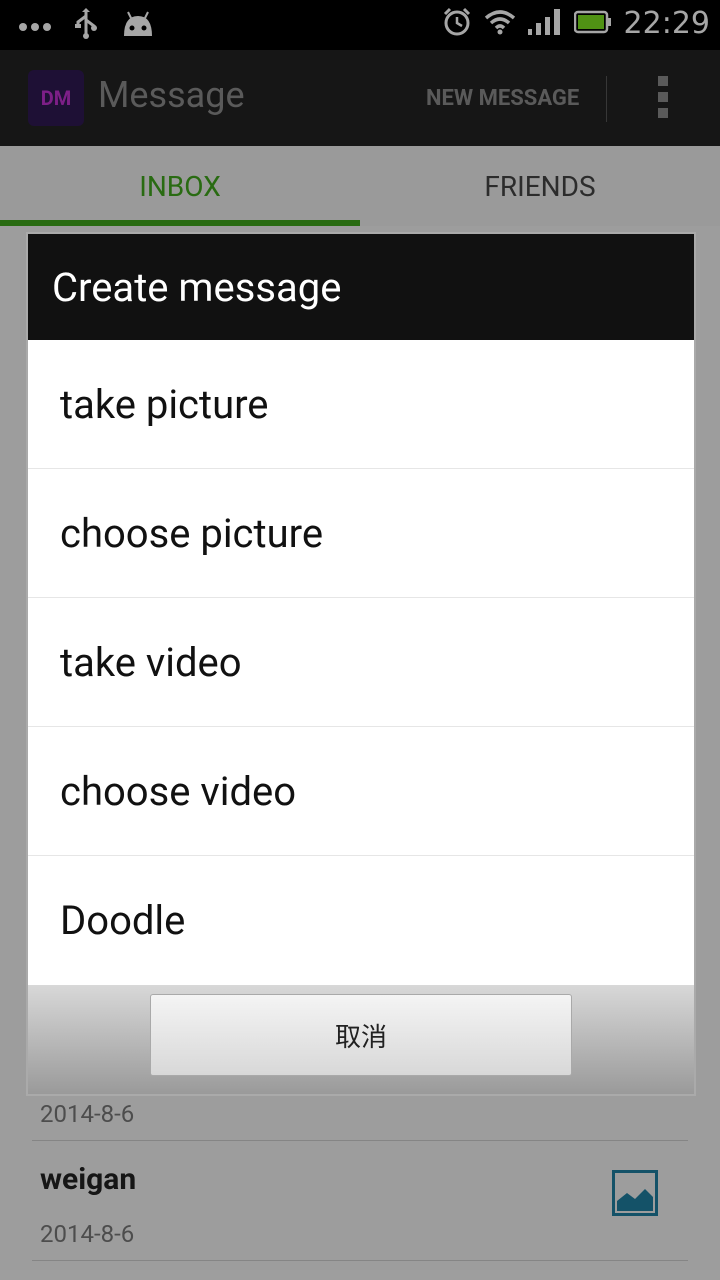  I want to click on option-take-video: take video, so click(361, 662).